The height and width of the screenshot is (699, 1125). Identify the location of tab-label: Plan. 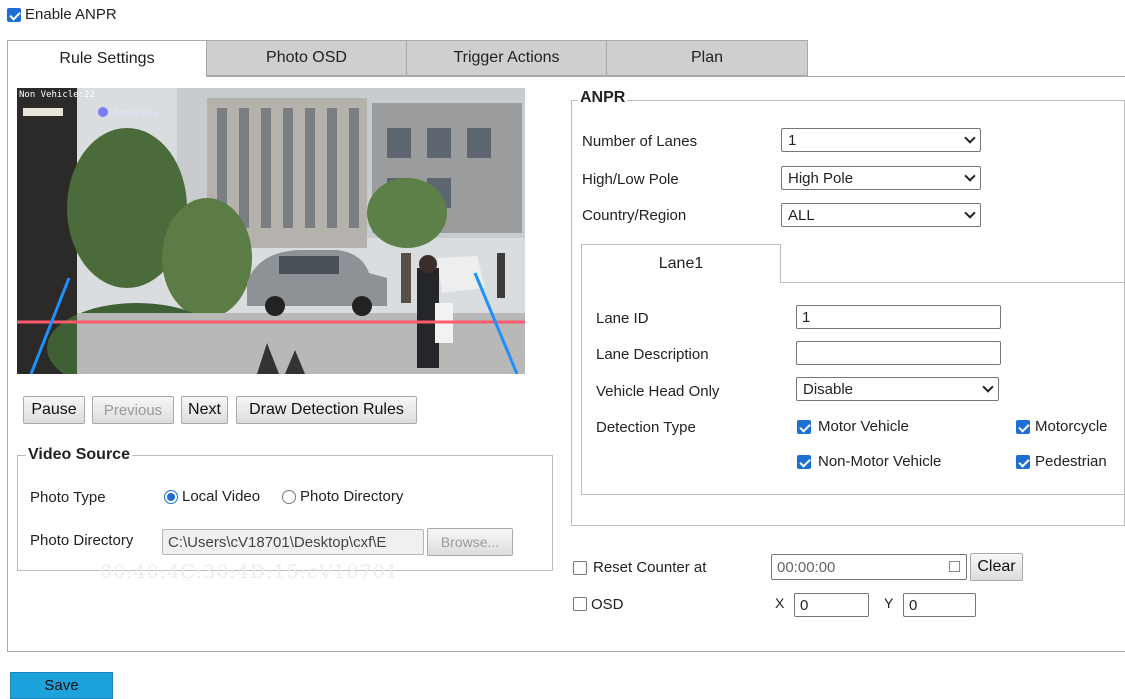
(707, 57).